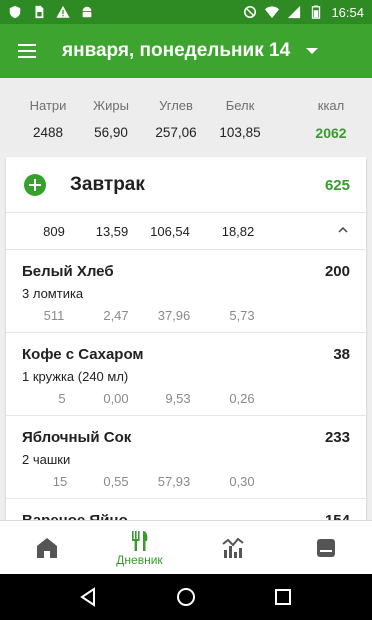 This screenshot has width=372, height=620. Describe the element at coordinates (83, 354) in the screenshot. I see `food-name: Кофе с Сахаром` at that location.